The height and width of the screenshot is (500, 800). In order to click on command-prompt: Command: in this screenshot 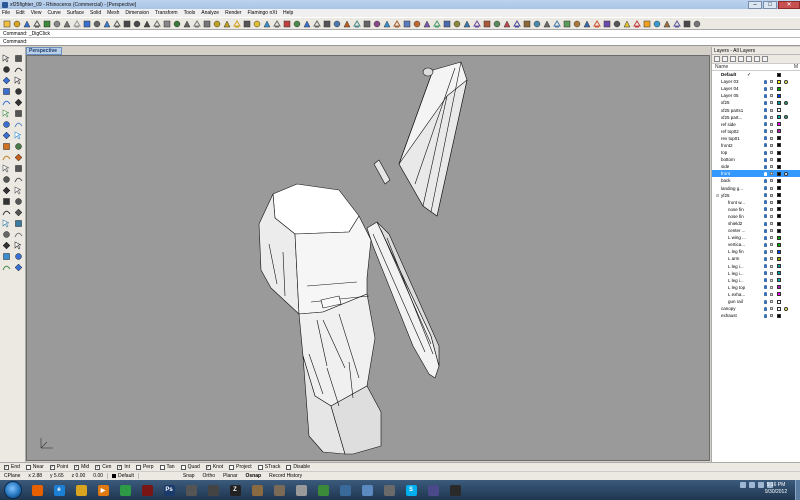, I will do `click(15, 42)`.